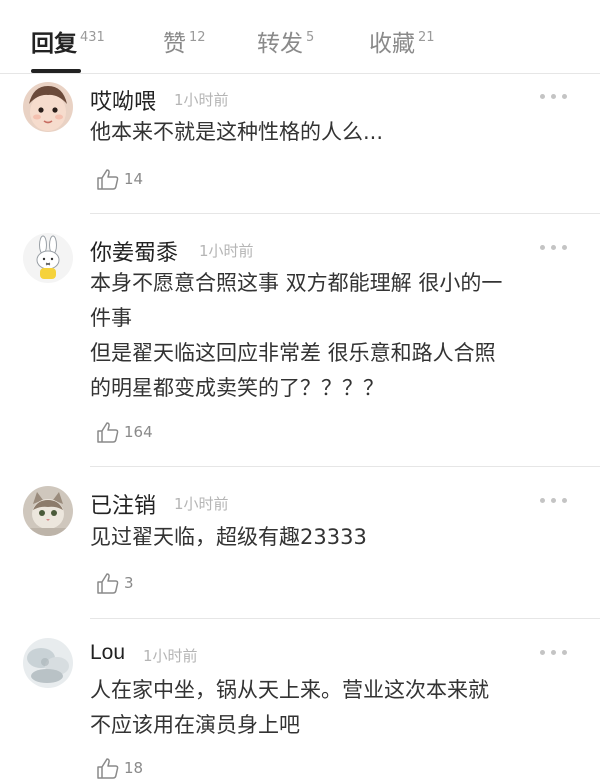 This screenshot has width=600, height=781. What do you see at coordinates (296, 283) in the screenshot?
I see `comment-line: 本身不愿意合照这事 双方都能理解 很小的一` at bounding box center [296, 283].